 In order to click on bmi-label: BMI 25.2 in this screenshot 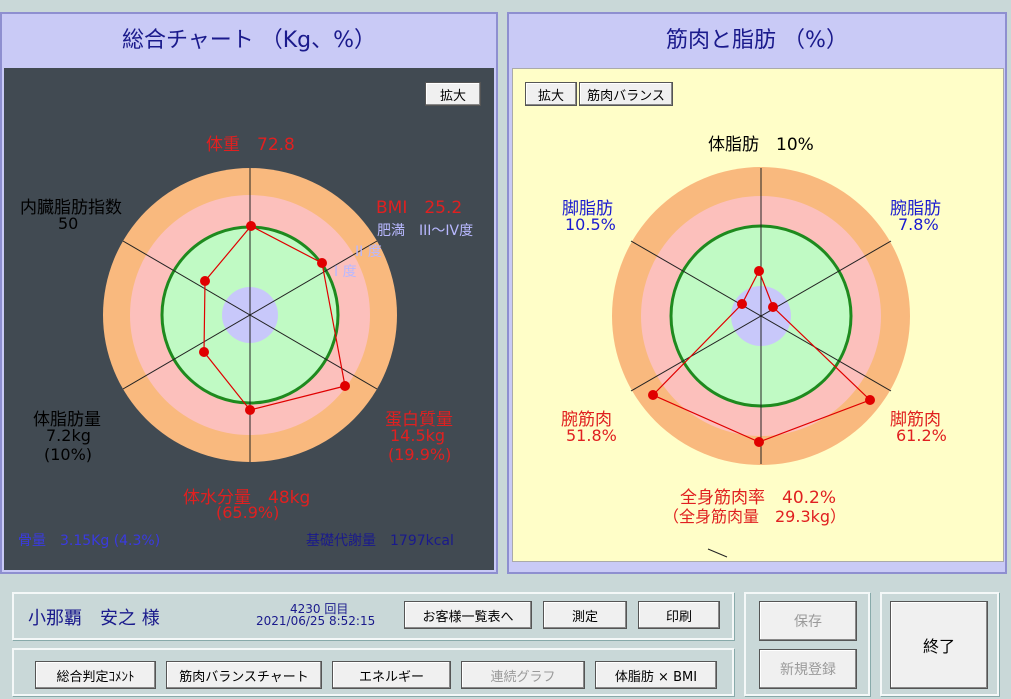, I will do `click(419, 208)`.